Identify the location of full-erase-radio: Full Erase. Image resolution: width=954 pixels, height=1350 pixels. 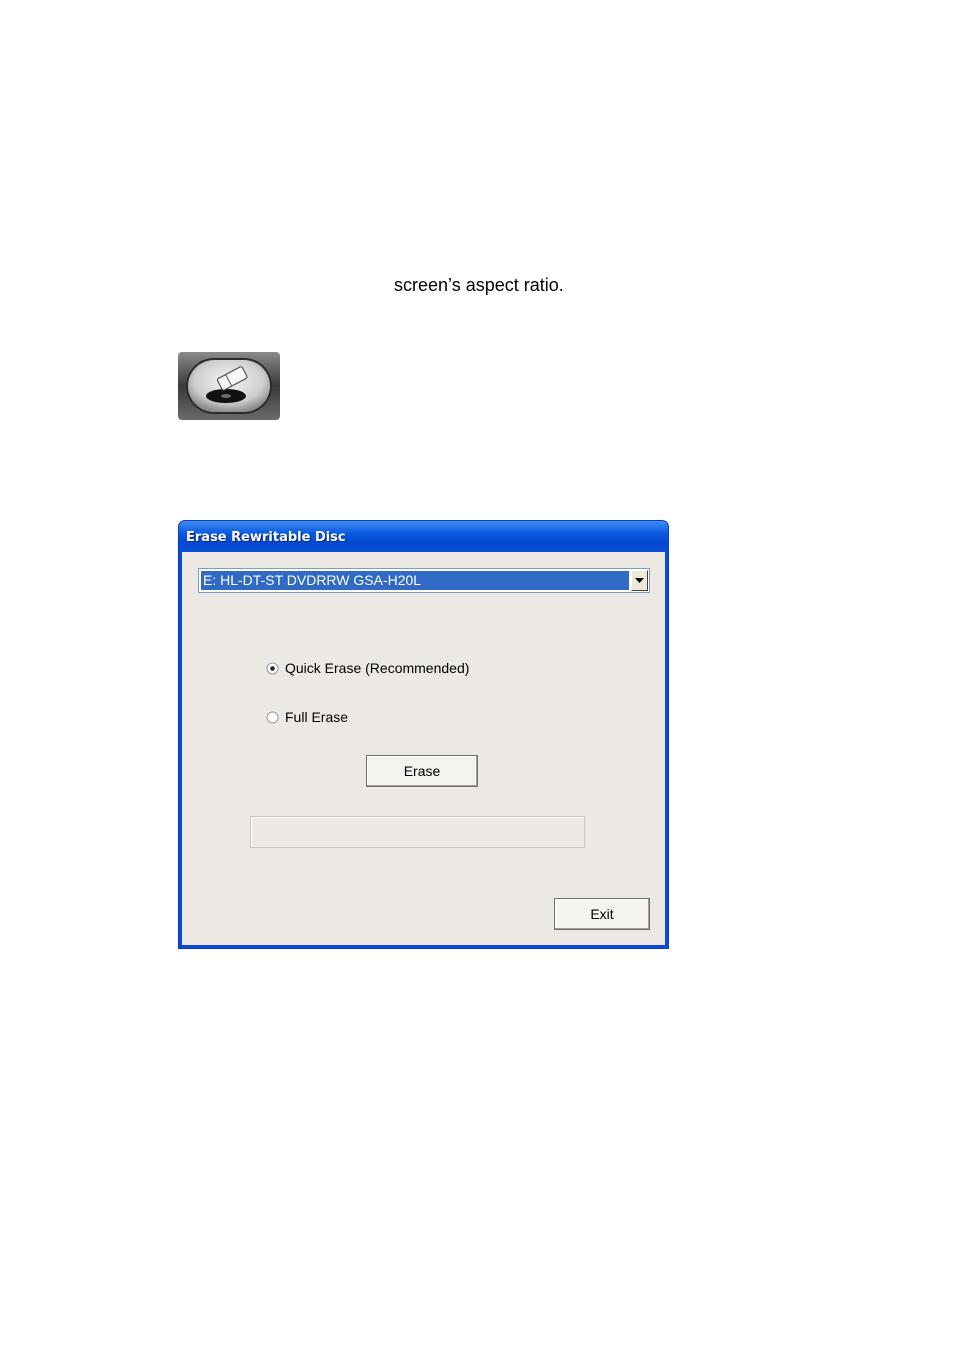
(307, 717).